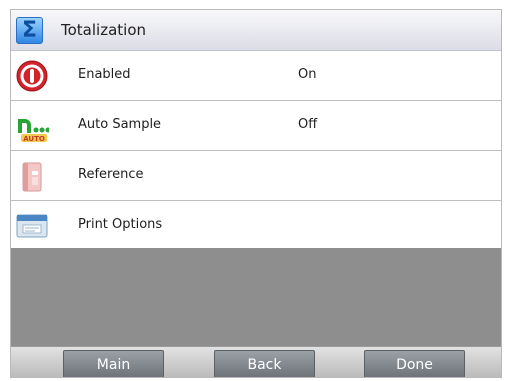 The height and width of the screenshot is (381, 506). Describe the element at coordinates (264, 363) in the screenshot. I see `back-button: Back` at that location.